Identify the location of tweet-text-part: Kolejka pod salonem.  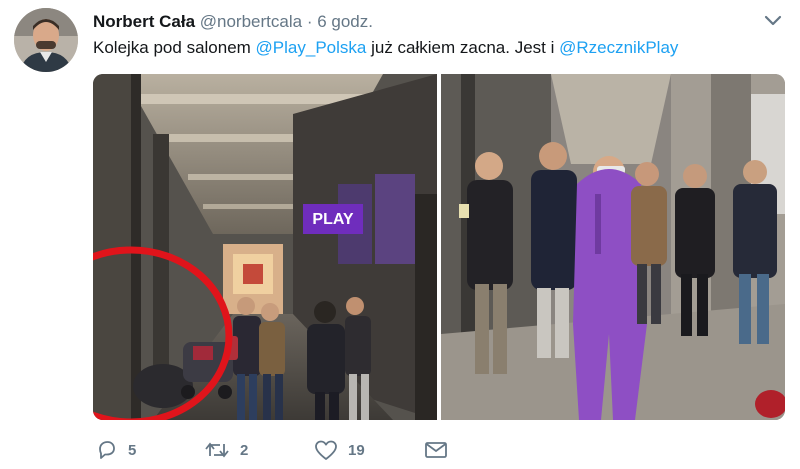
(174, 47).